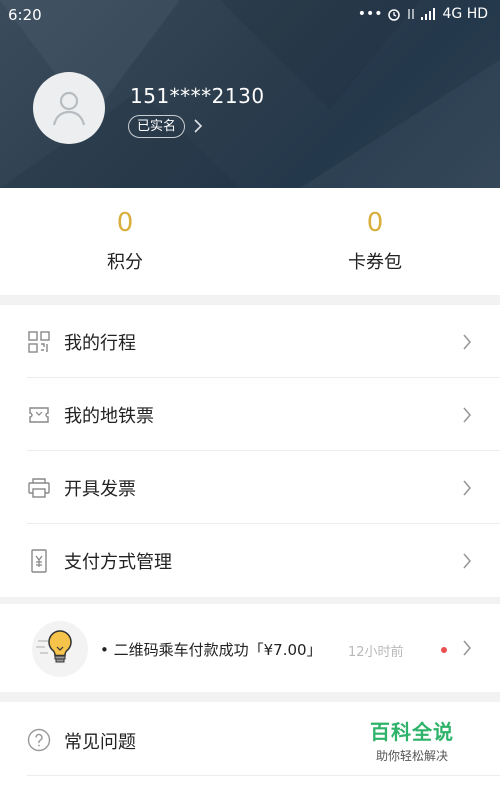 This screenshot has height=790, width=500. Describe the element at coordinates (125, 223) in the screenshot. I see `points-value: 0` at that location.